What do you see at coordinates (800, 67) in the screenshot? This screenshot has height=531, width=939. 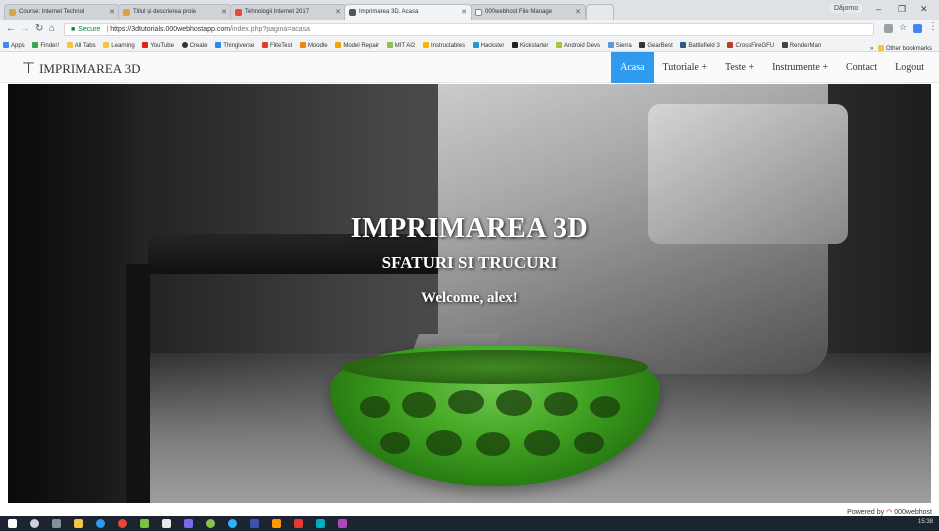 I see `nav-instrumente-dropdown: Instrumente +` at bounding box center [800, 67].